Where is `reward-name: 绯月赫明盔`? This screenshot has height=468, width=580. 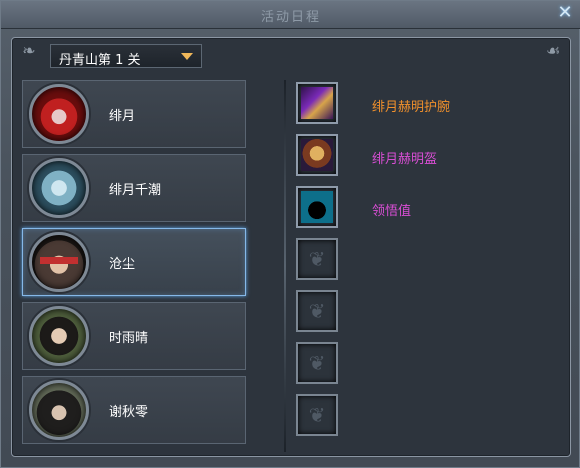 reward-name: 绯月赫明盔 is located at coordinates (405, 159).